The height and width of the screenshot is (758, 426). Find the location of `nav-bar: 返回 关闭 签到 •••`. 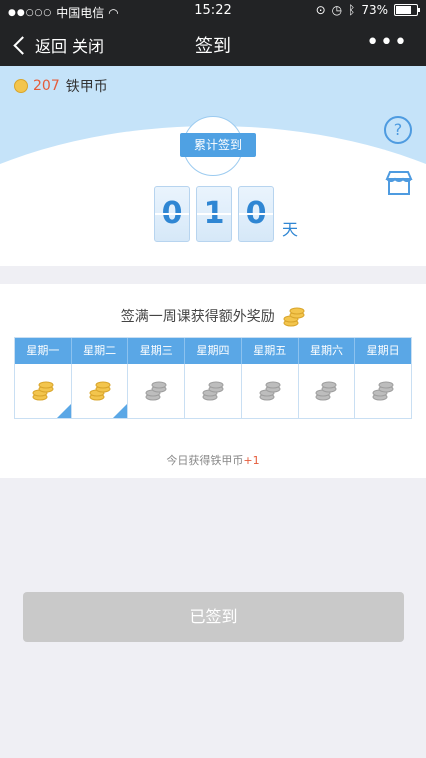

nav-bar: 返回 关闭 签到 ••• is located at coordinates (213, 44).